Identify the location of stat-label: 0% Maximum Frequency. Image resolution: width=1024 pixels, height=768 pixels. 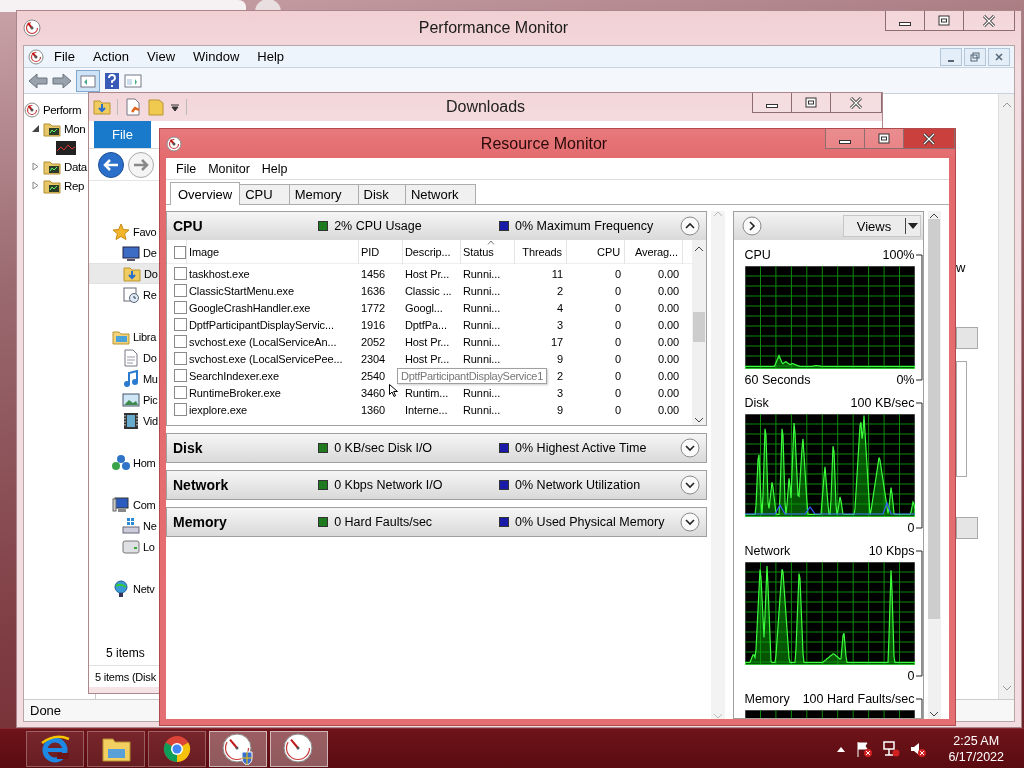
(584, 226).